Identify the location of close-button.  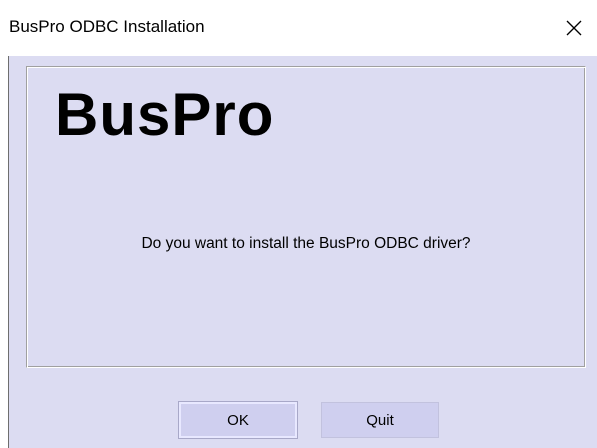
(574, 28).